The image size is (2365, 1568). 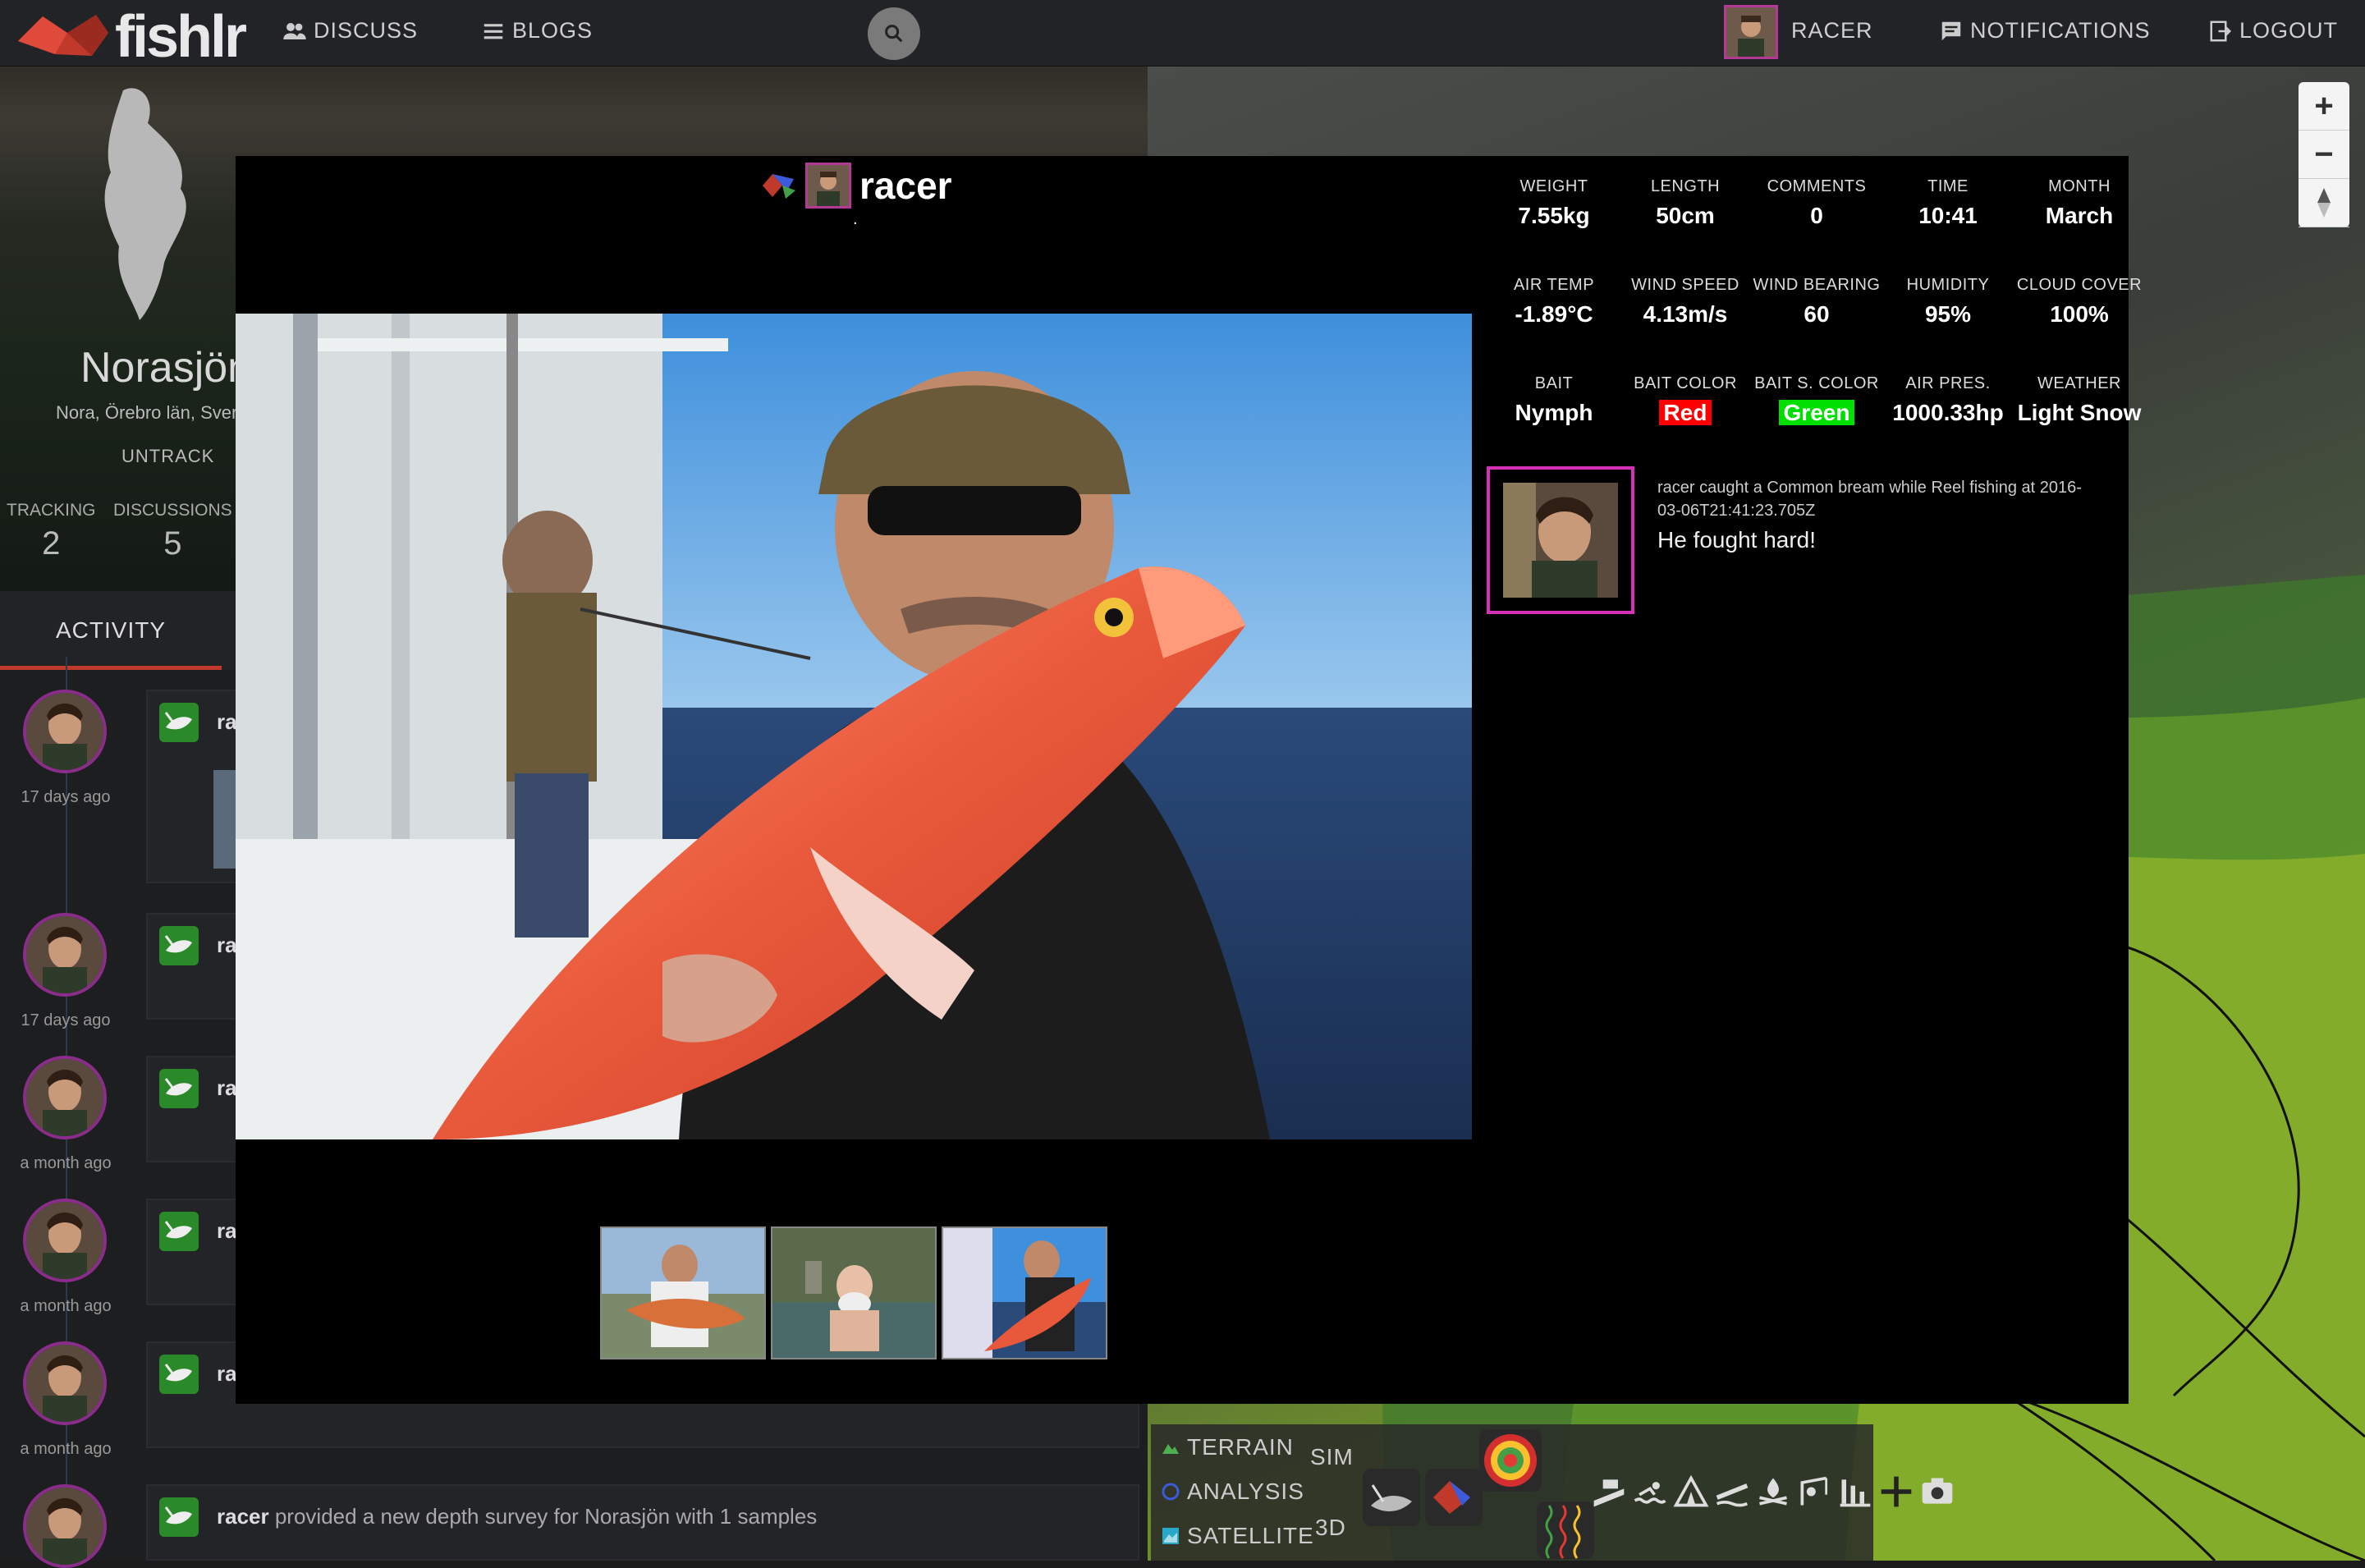 What do you see at coordinates (2221, 31) in the screenshot?
I see `logout-icon` at bounding box center [2221, 31].